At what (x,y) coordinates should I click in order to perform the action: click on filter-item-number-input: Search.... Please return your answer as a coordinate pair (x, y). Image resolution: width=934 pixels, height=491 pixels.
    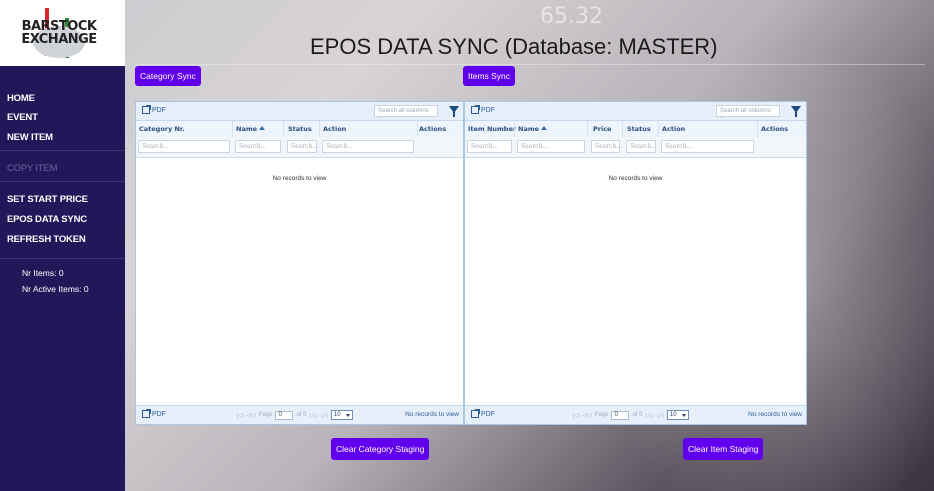
    Looking at the image, I should click on (489, 146).